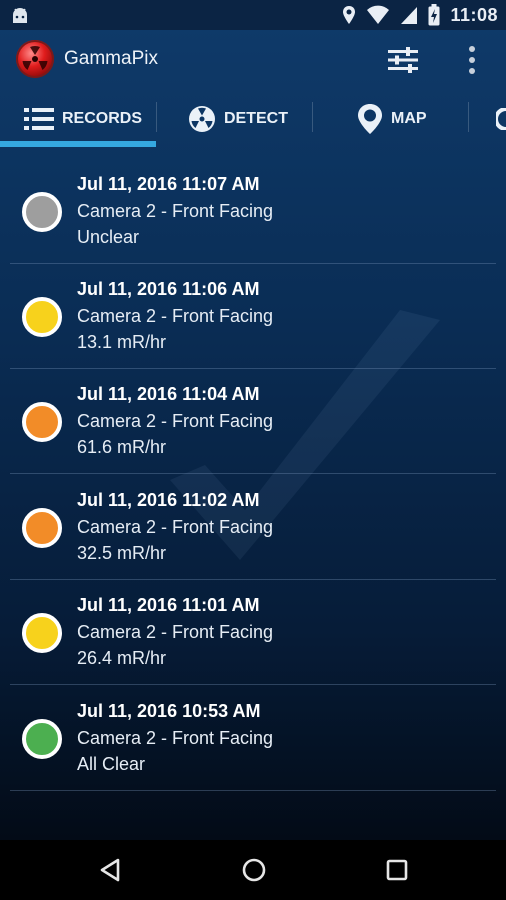 The image size is (506, 900). I want to click on app-title: GammaPix, so click(111, 58).